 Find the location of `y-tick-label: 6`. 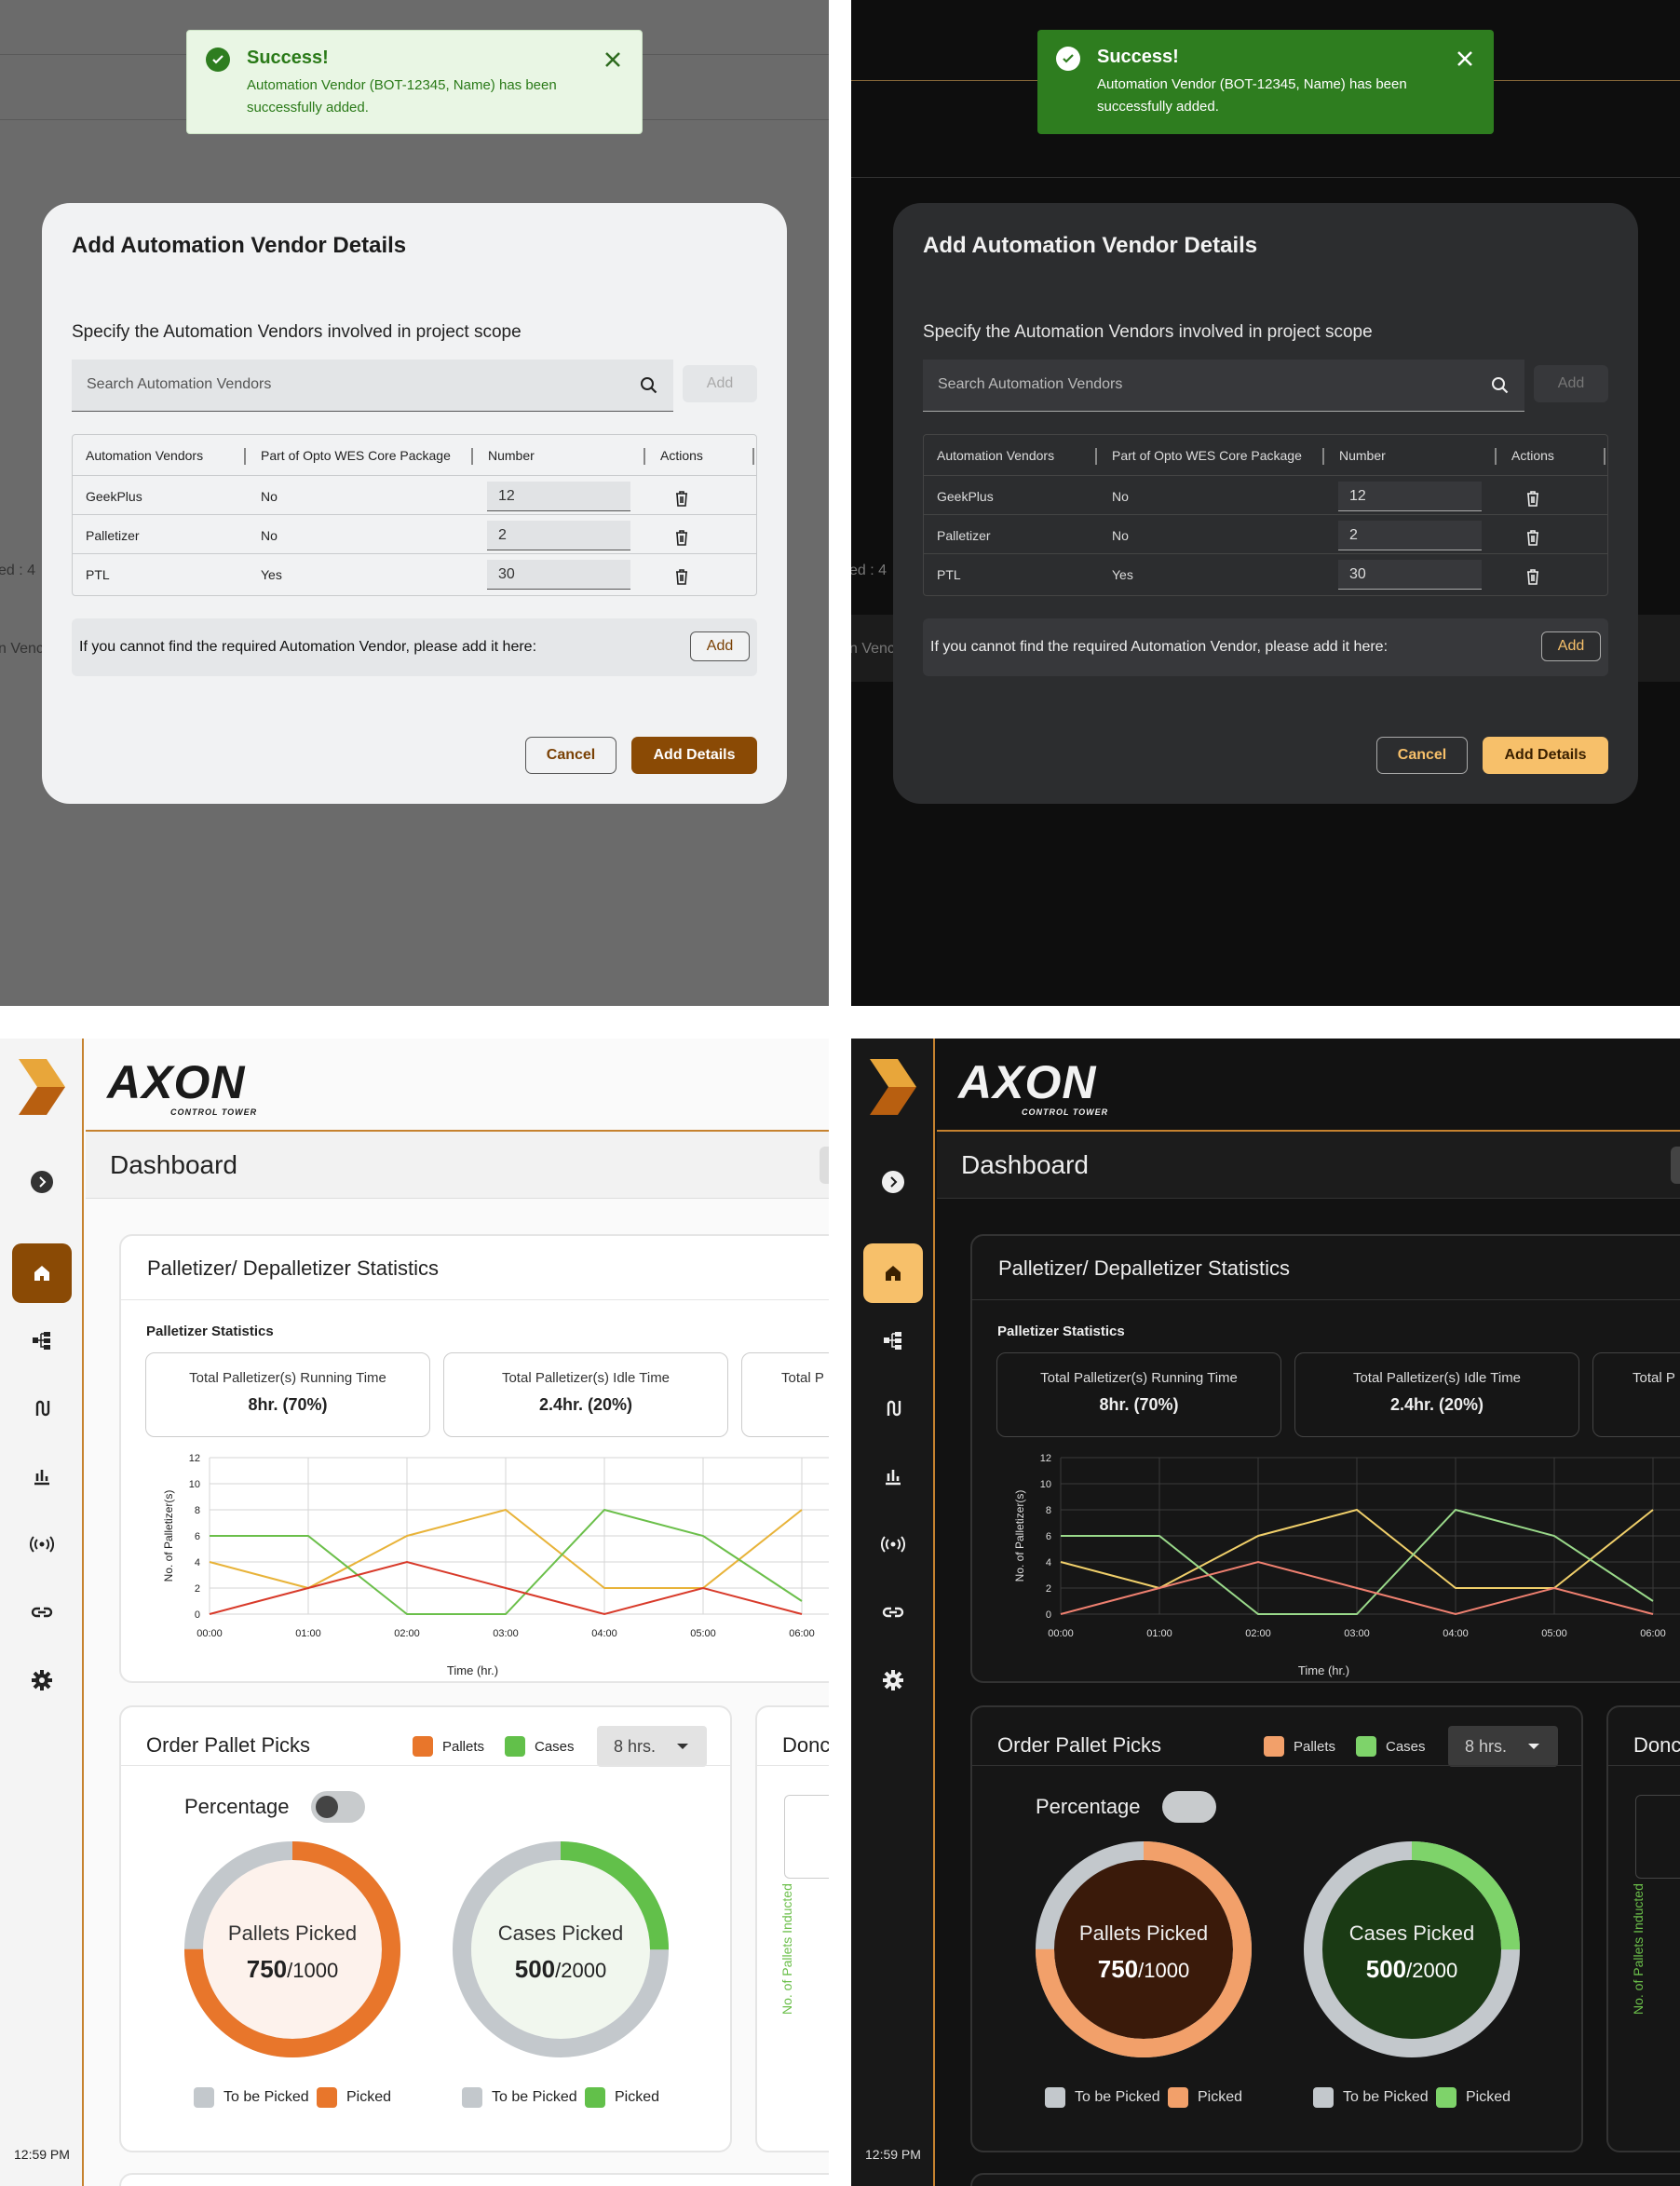

y-tick-label: 6 is located at coordinates (197, 1536).